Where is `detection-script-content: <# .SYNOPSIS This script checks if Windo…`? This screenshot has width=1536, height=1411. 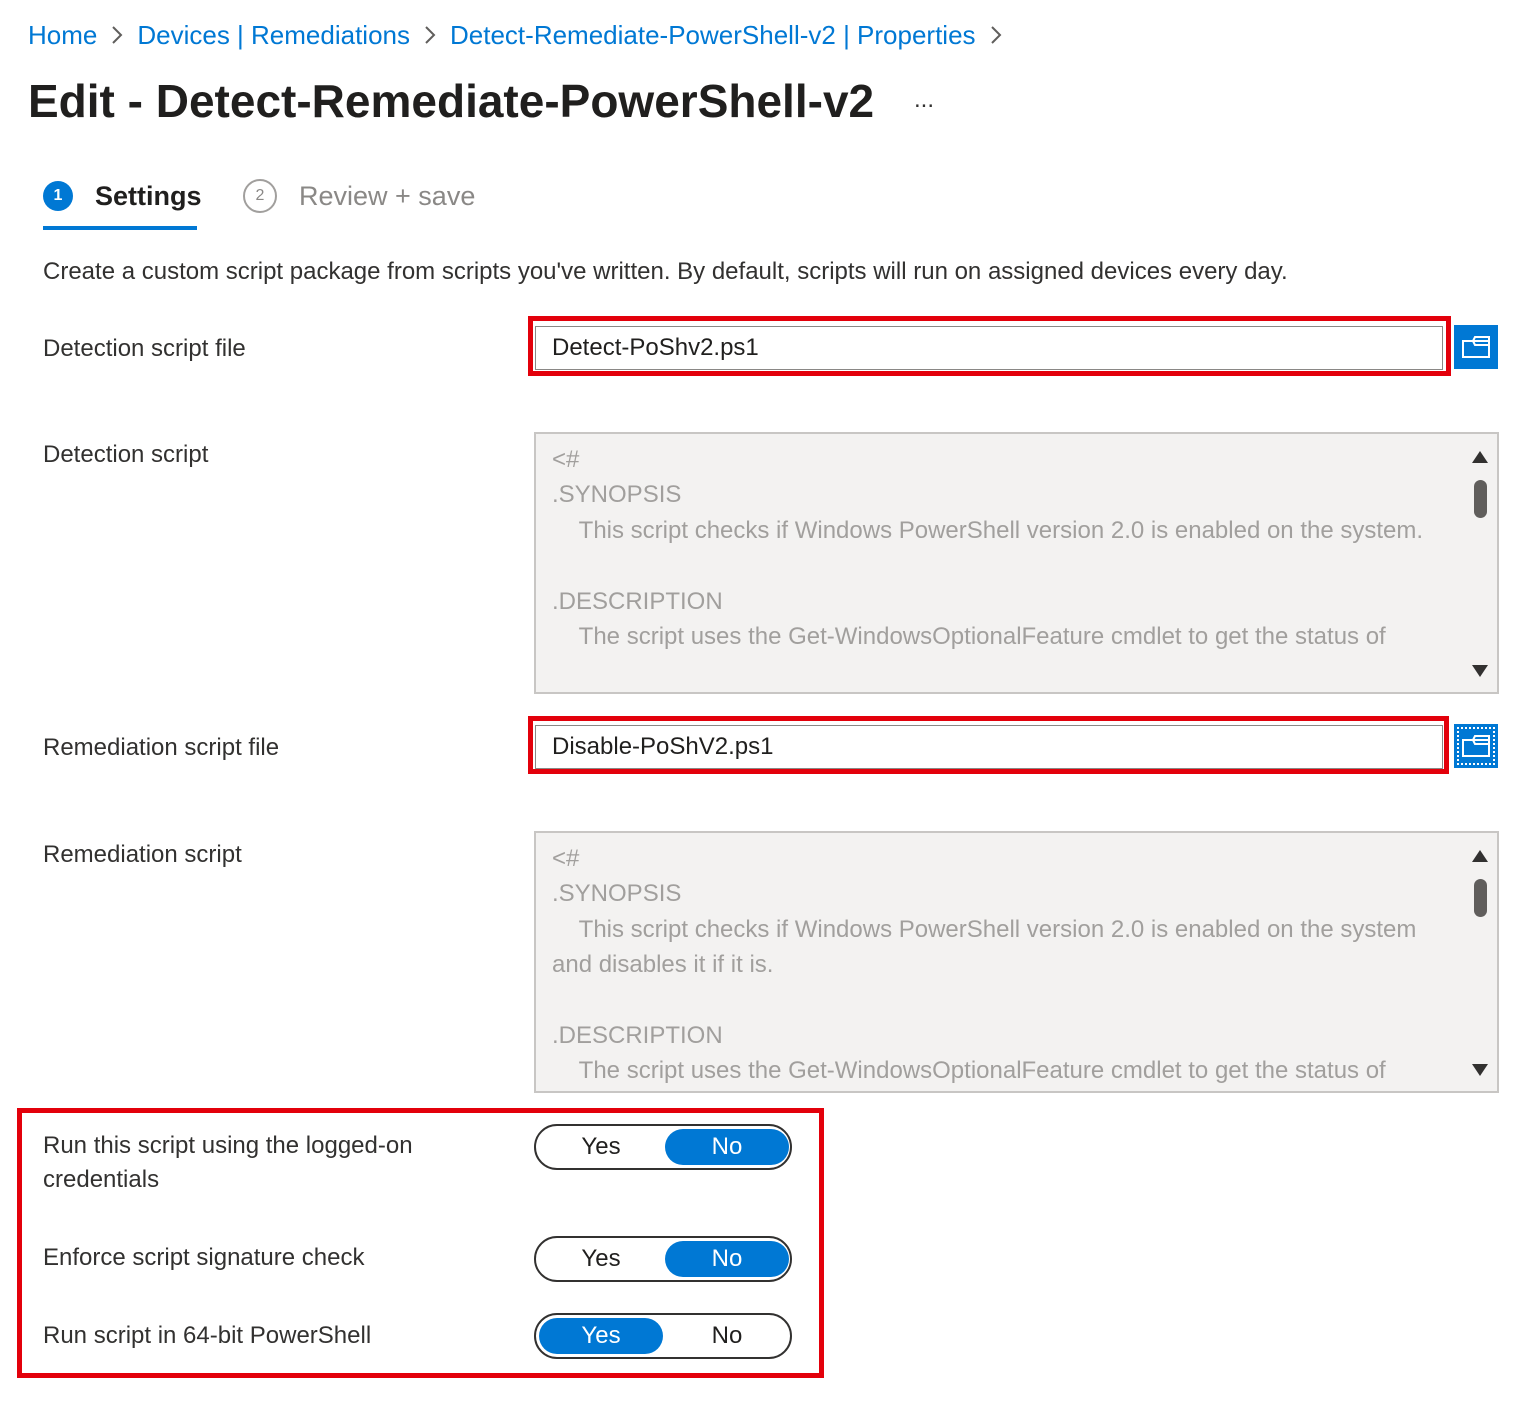 detection-script-content: <# .SYNOPSIS This script checks if Windo… is located at coordinates (988, 548).